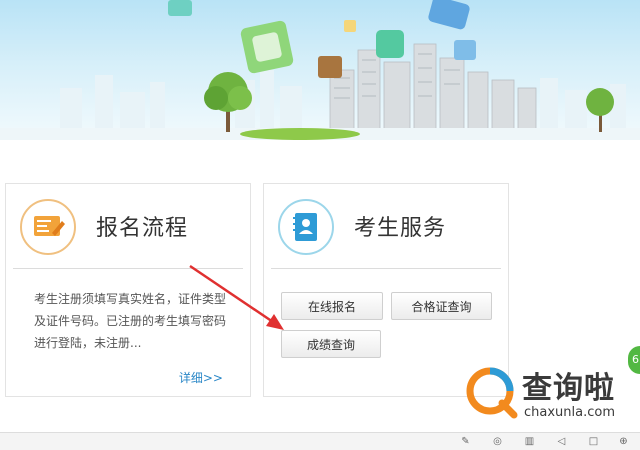 The height and width of the screenshot is (450, 640). I want to click on score-query-button: 成绩查询, so click(331, 344).